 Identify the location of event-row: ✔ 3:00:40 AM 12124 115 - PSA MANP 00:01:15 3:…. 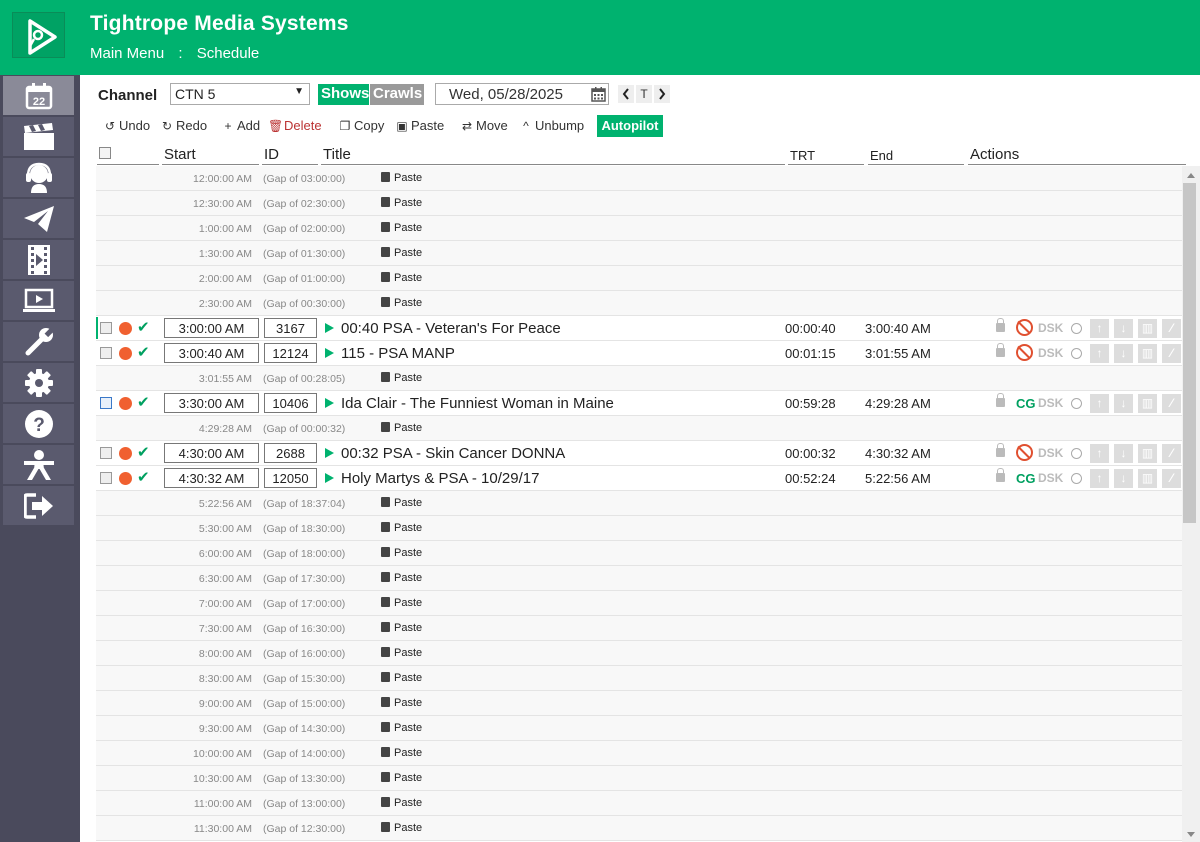
(639, 353).